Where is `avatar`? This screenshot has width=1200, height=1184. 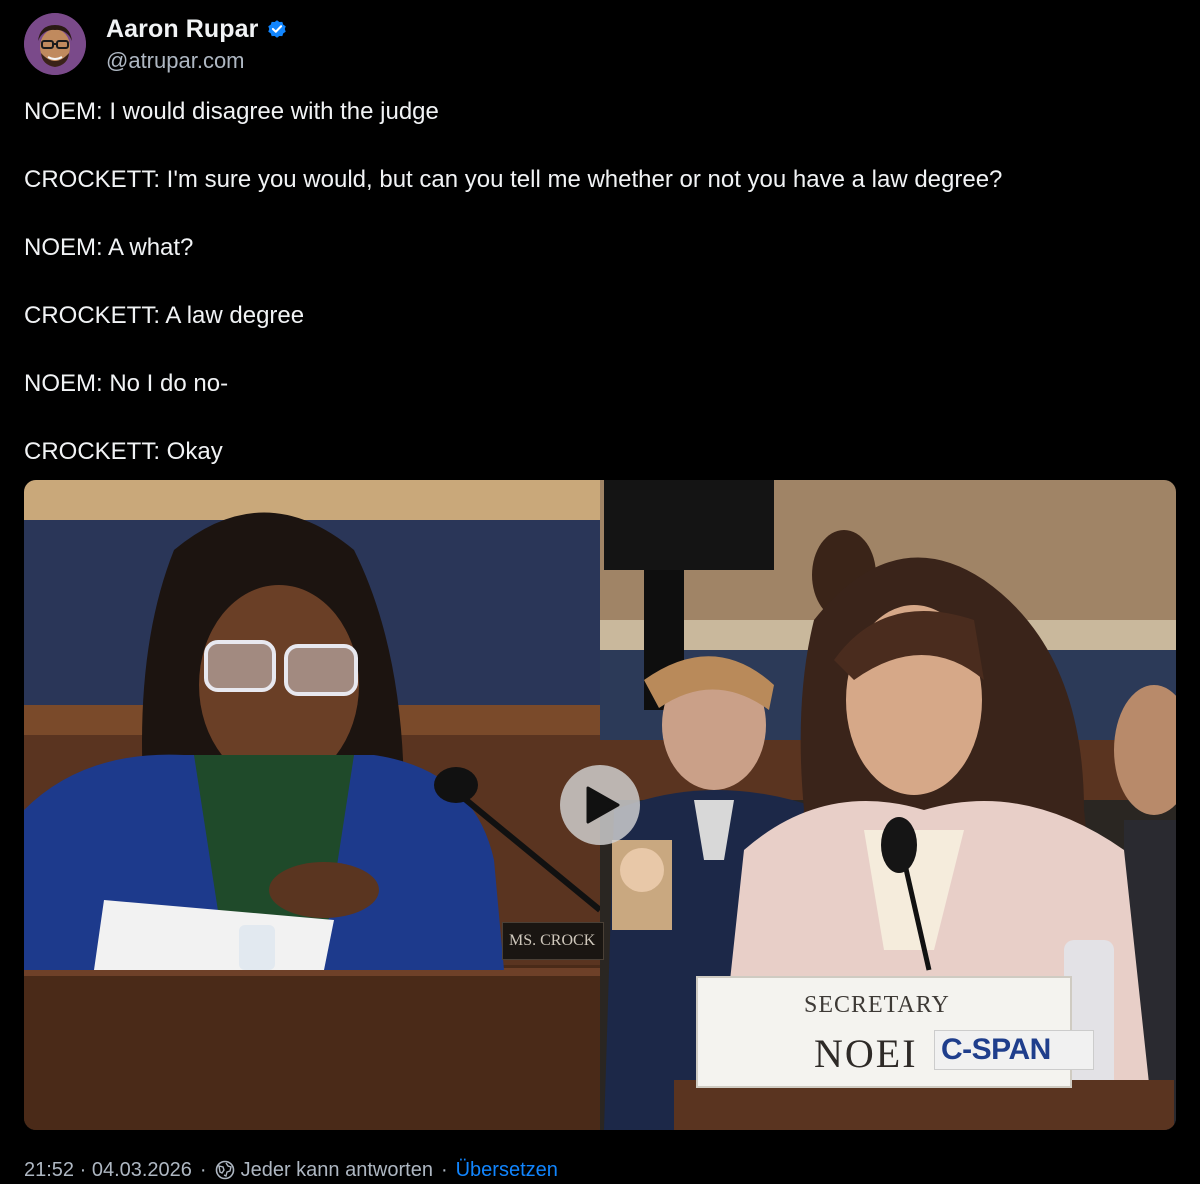 avatar is located at coordinates (55, 44).